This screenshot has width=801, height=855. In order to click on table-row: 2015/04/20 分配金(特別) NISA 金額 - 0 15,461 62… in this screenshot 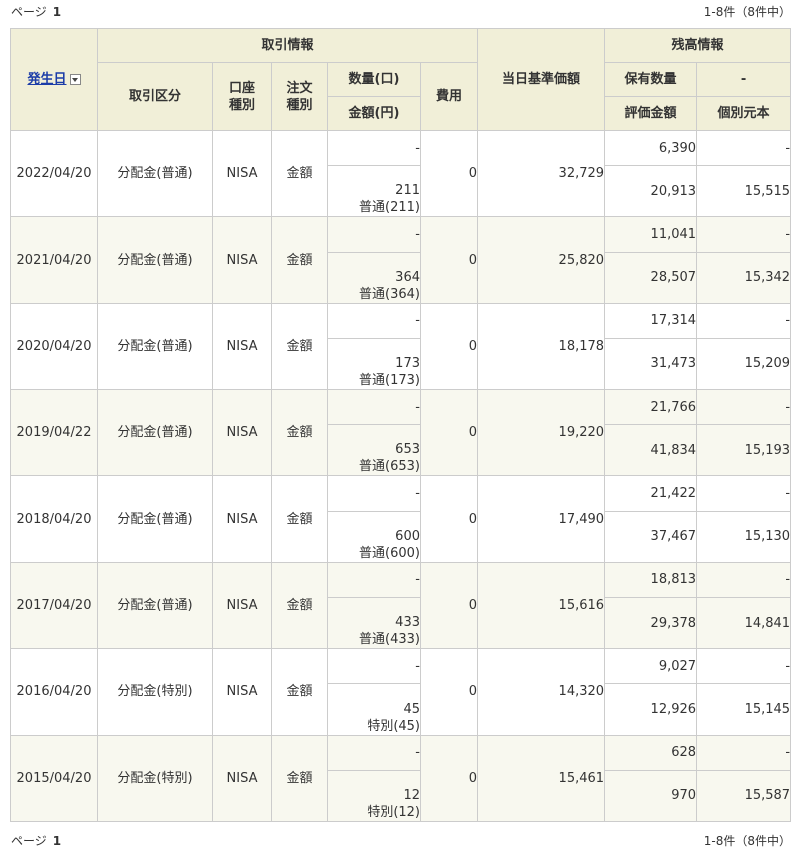, I will do `click(401, 778)`.